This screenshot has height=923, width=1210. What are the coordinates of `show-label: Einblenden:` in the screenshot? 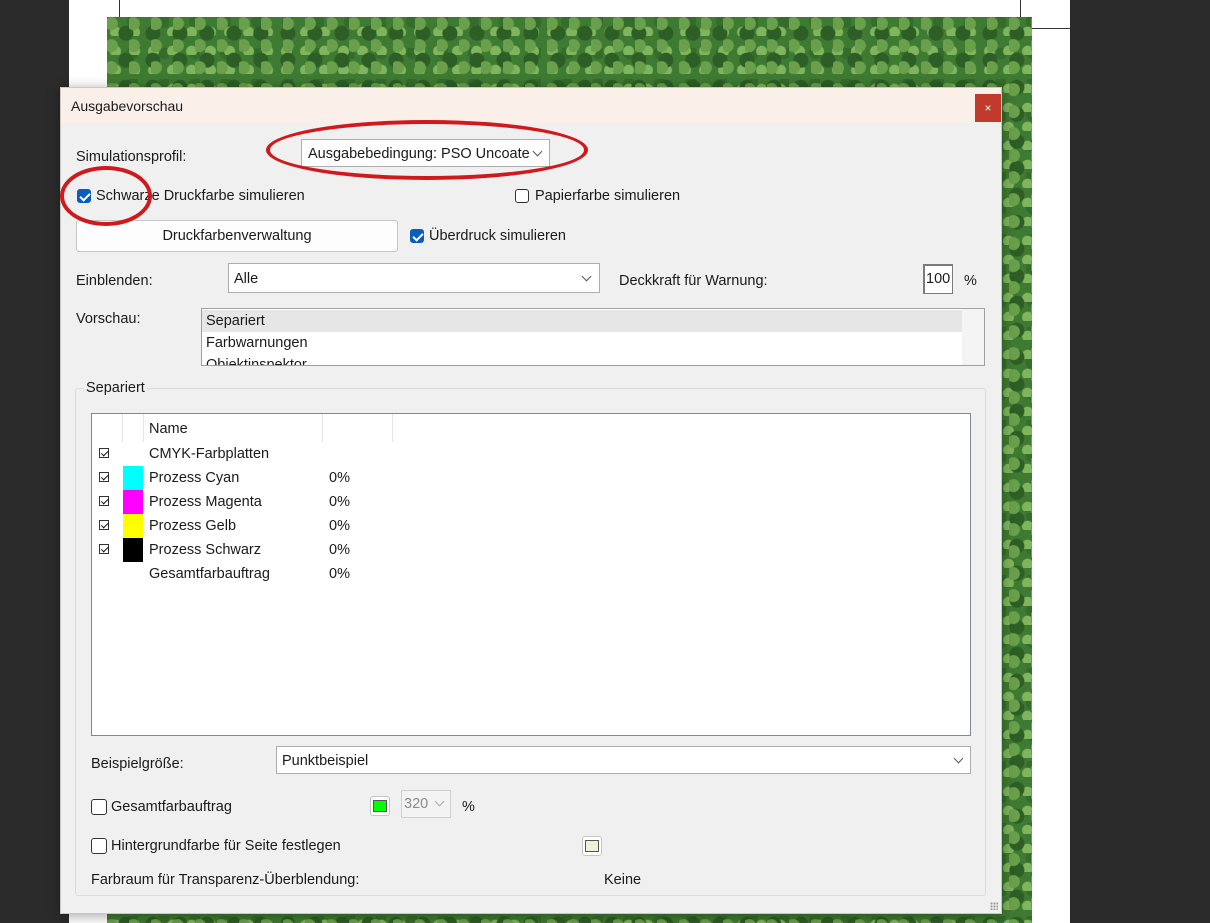 It's located at (114, 281).